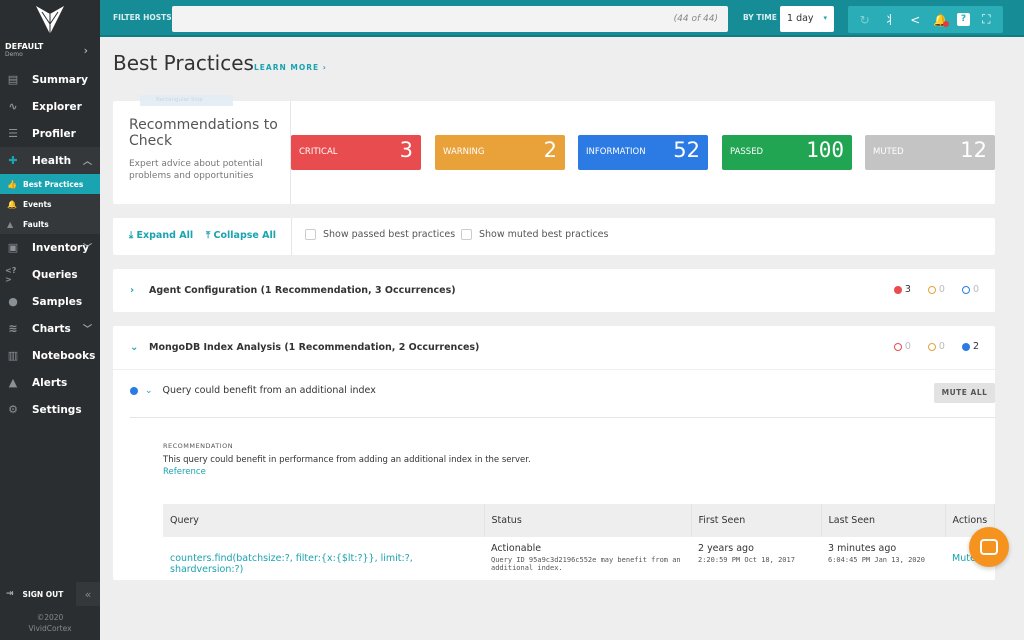 This screenshot has height=640, width=1024. What do you see at coordinates (380, 234) in the screenshot?
I see `show-passed-checkbox: Show passed best practices` at bounding box center [380, 234].